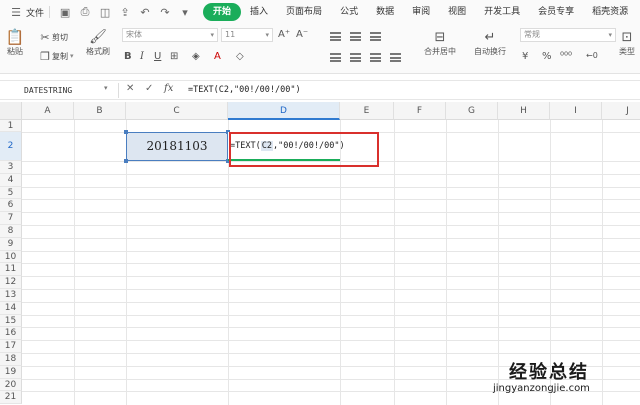 This screenshot has height=405, width=640. Describe the element at coordinates (35, 12) in the screenshot. I see `file-menu: 文件` at that location.